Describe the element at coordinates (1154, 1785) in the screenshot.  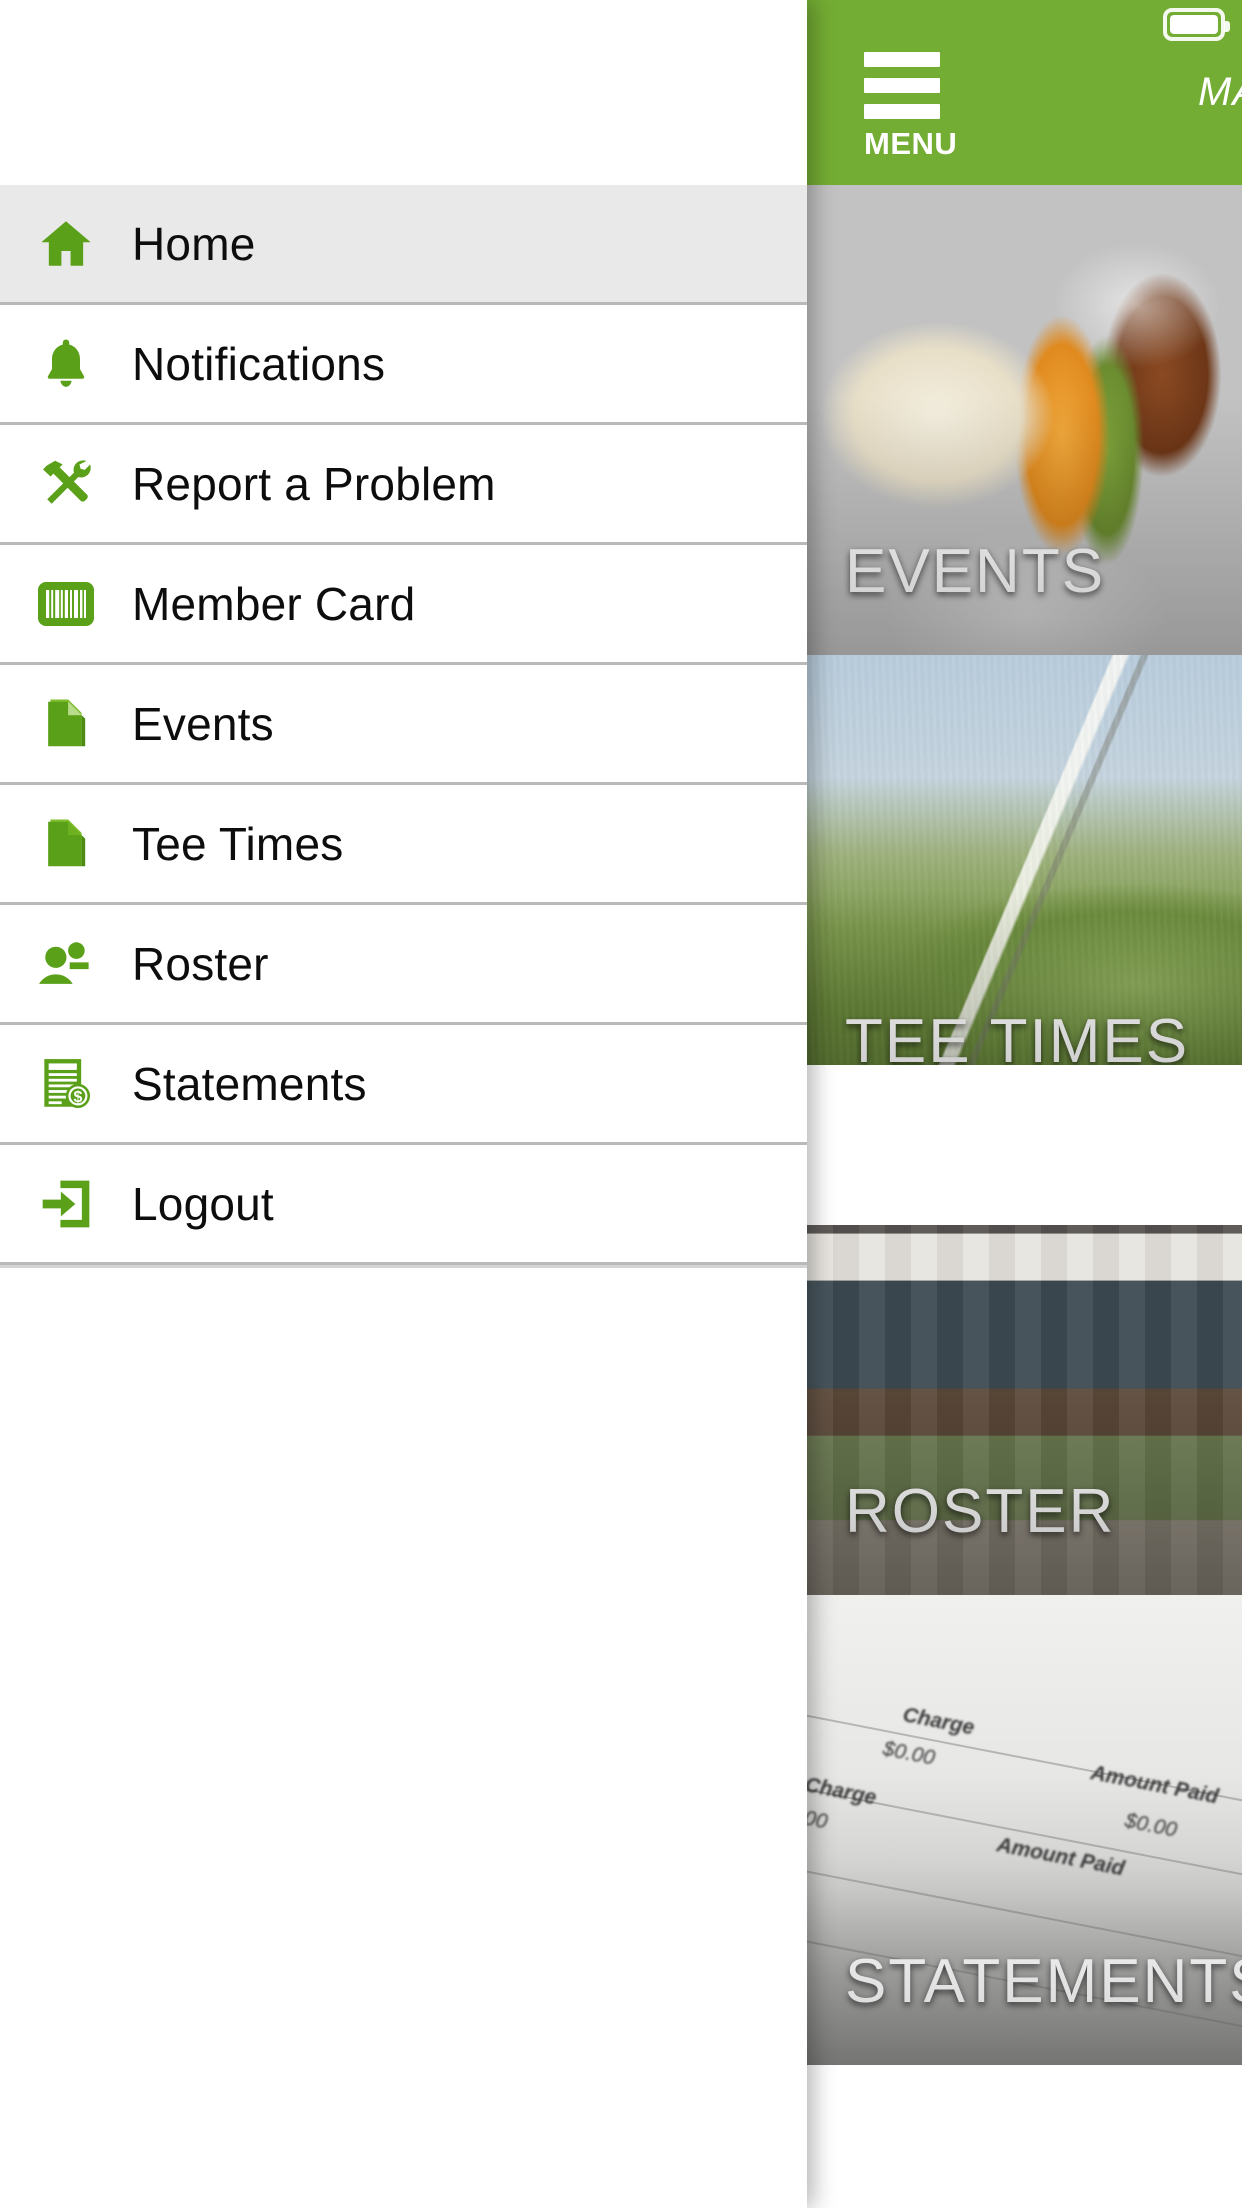
I see `statement-text-amount-paid-1: Amount Paid` at that location.